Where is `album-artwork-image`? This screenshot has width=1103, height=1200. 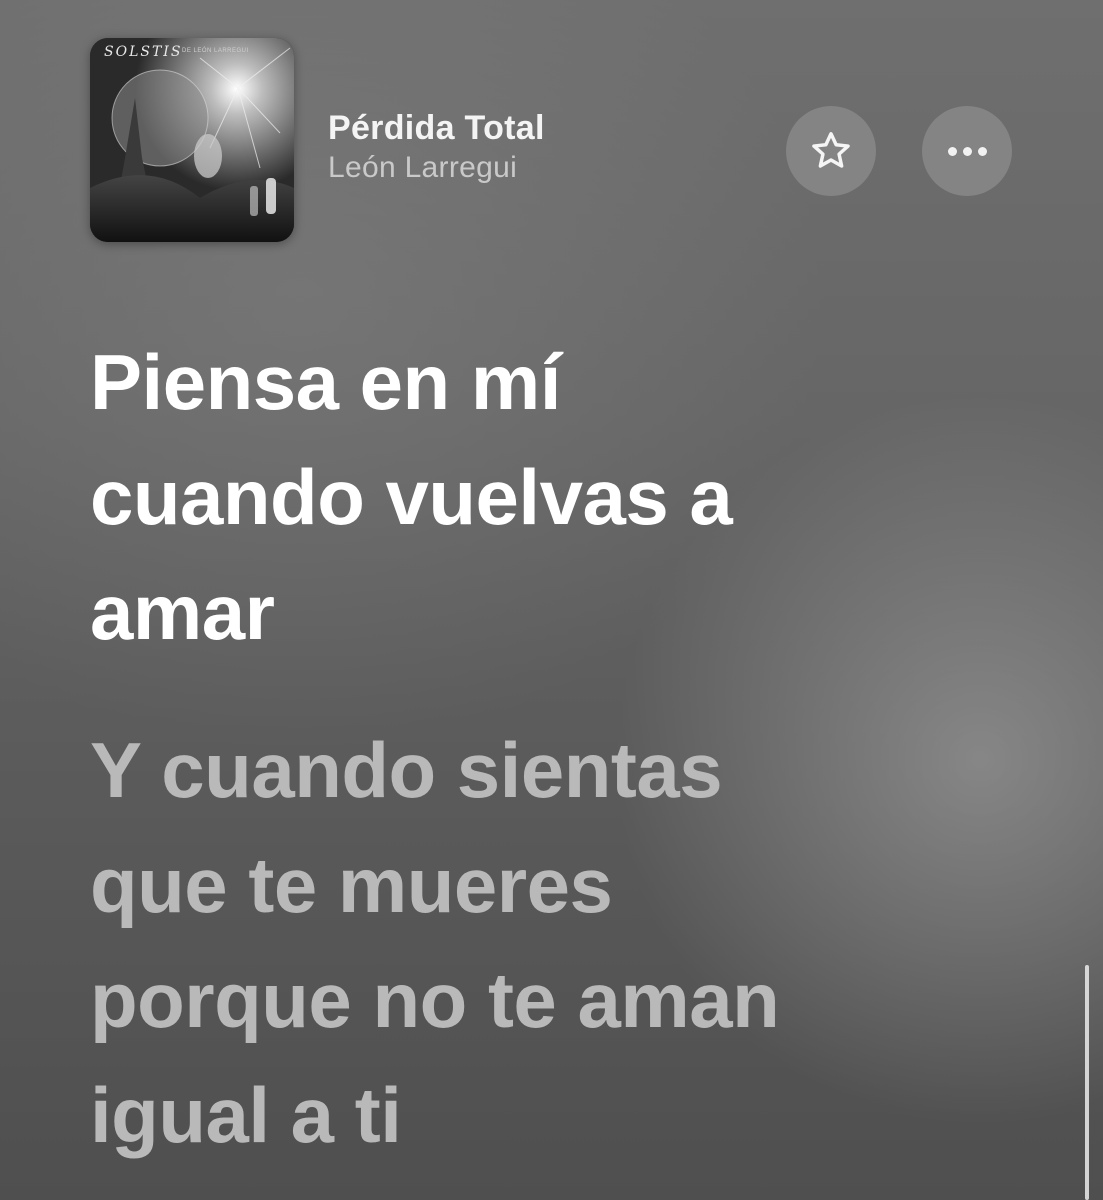
album-artwork-image is located at coordinates (192, 140).